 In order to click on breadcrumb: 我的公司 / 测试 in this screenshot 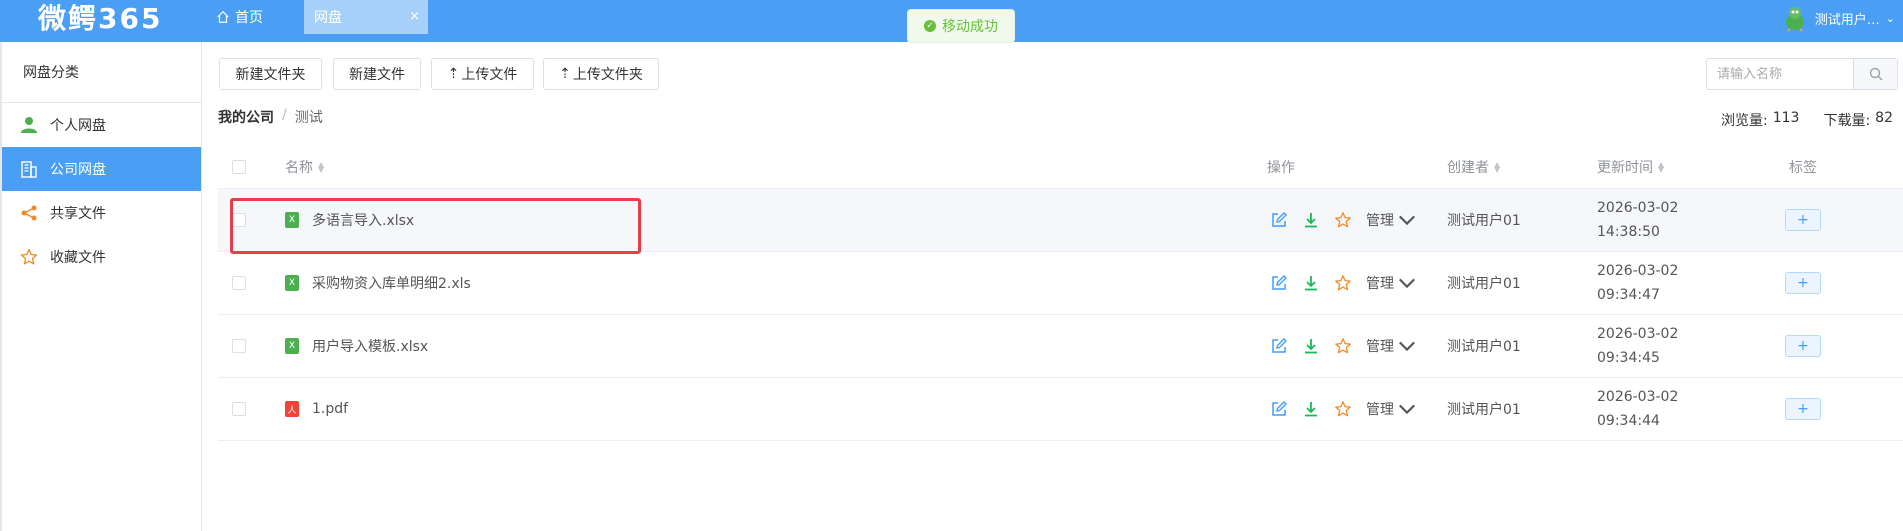, I will do `click(270, 117)`.